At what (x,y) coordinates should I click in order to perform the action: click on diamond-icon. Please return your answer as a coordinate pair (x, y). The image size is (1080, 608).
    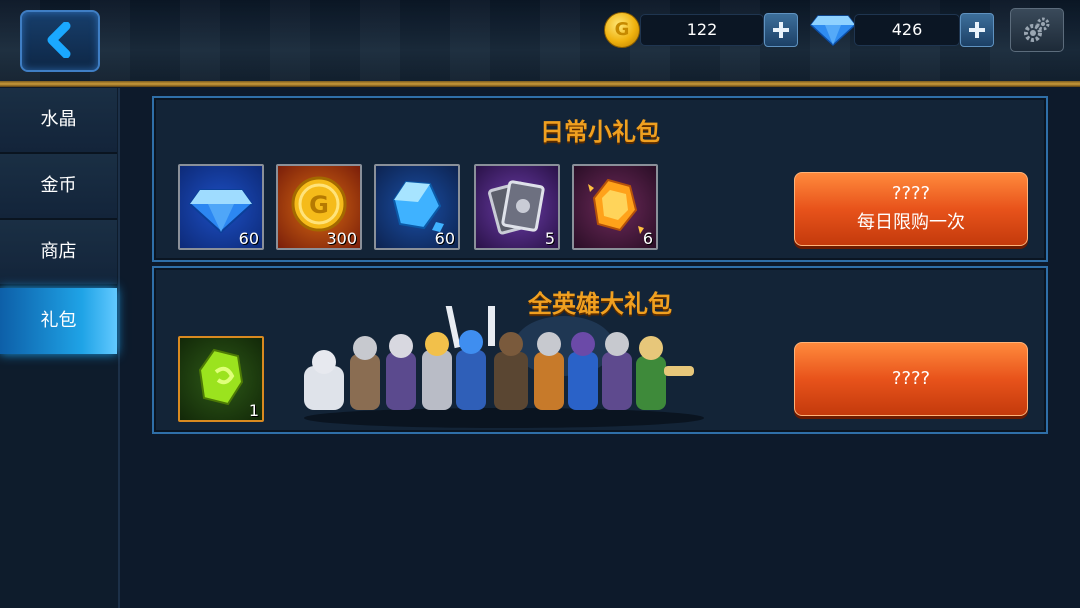
    Looking at the image, I should click on (833, 30).